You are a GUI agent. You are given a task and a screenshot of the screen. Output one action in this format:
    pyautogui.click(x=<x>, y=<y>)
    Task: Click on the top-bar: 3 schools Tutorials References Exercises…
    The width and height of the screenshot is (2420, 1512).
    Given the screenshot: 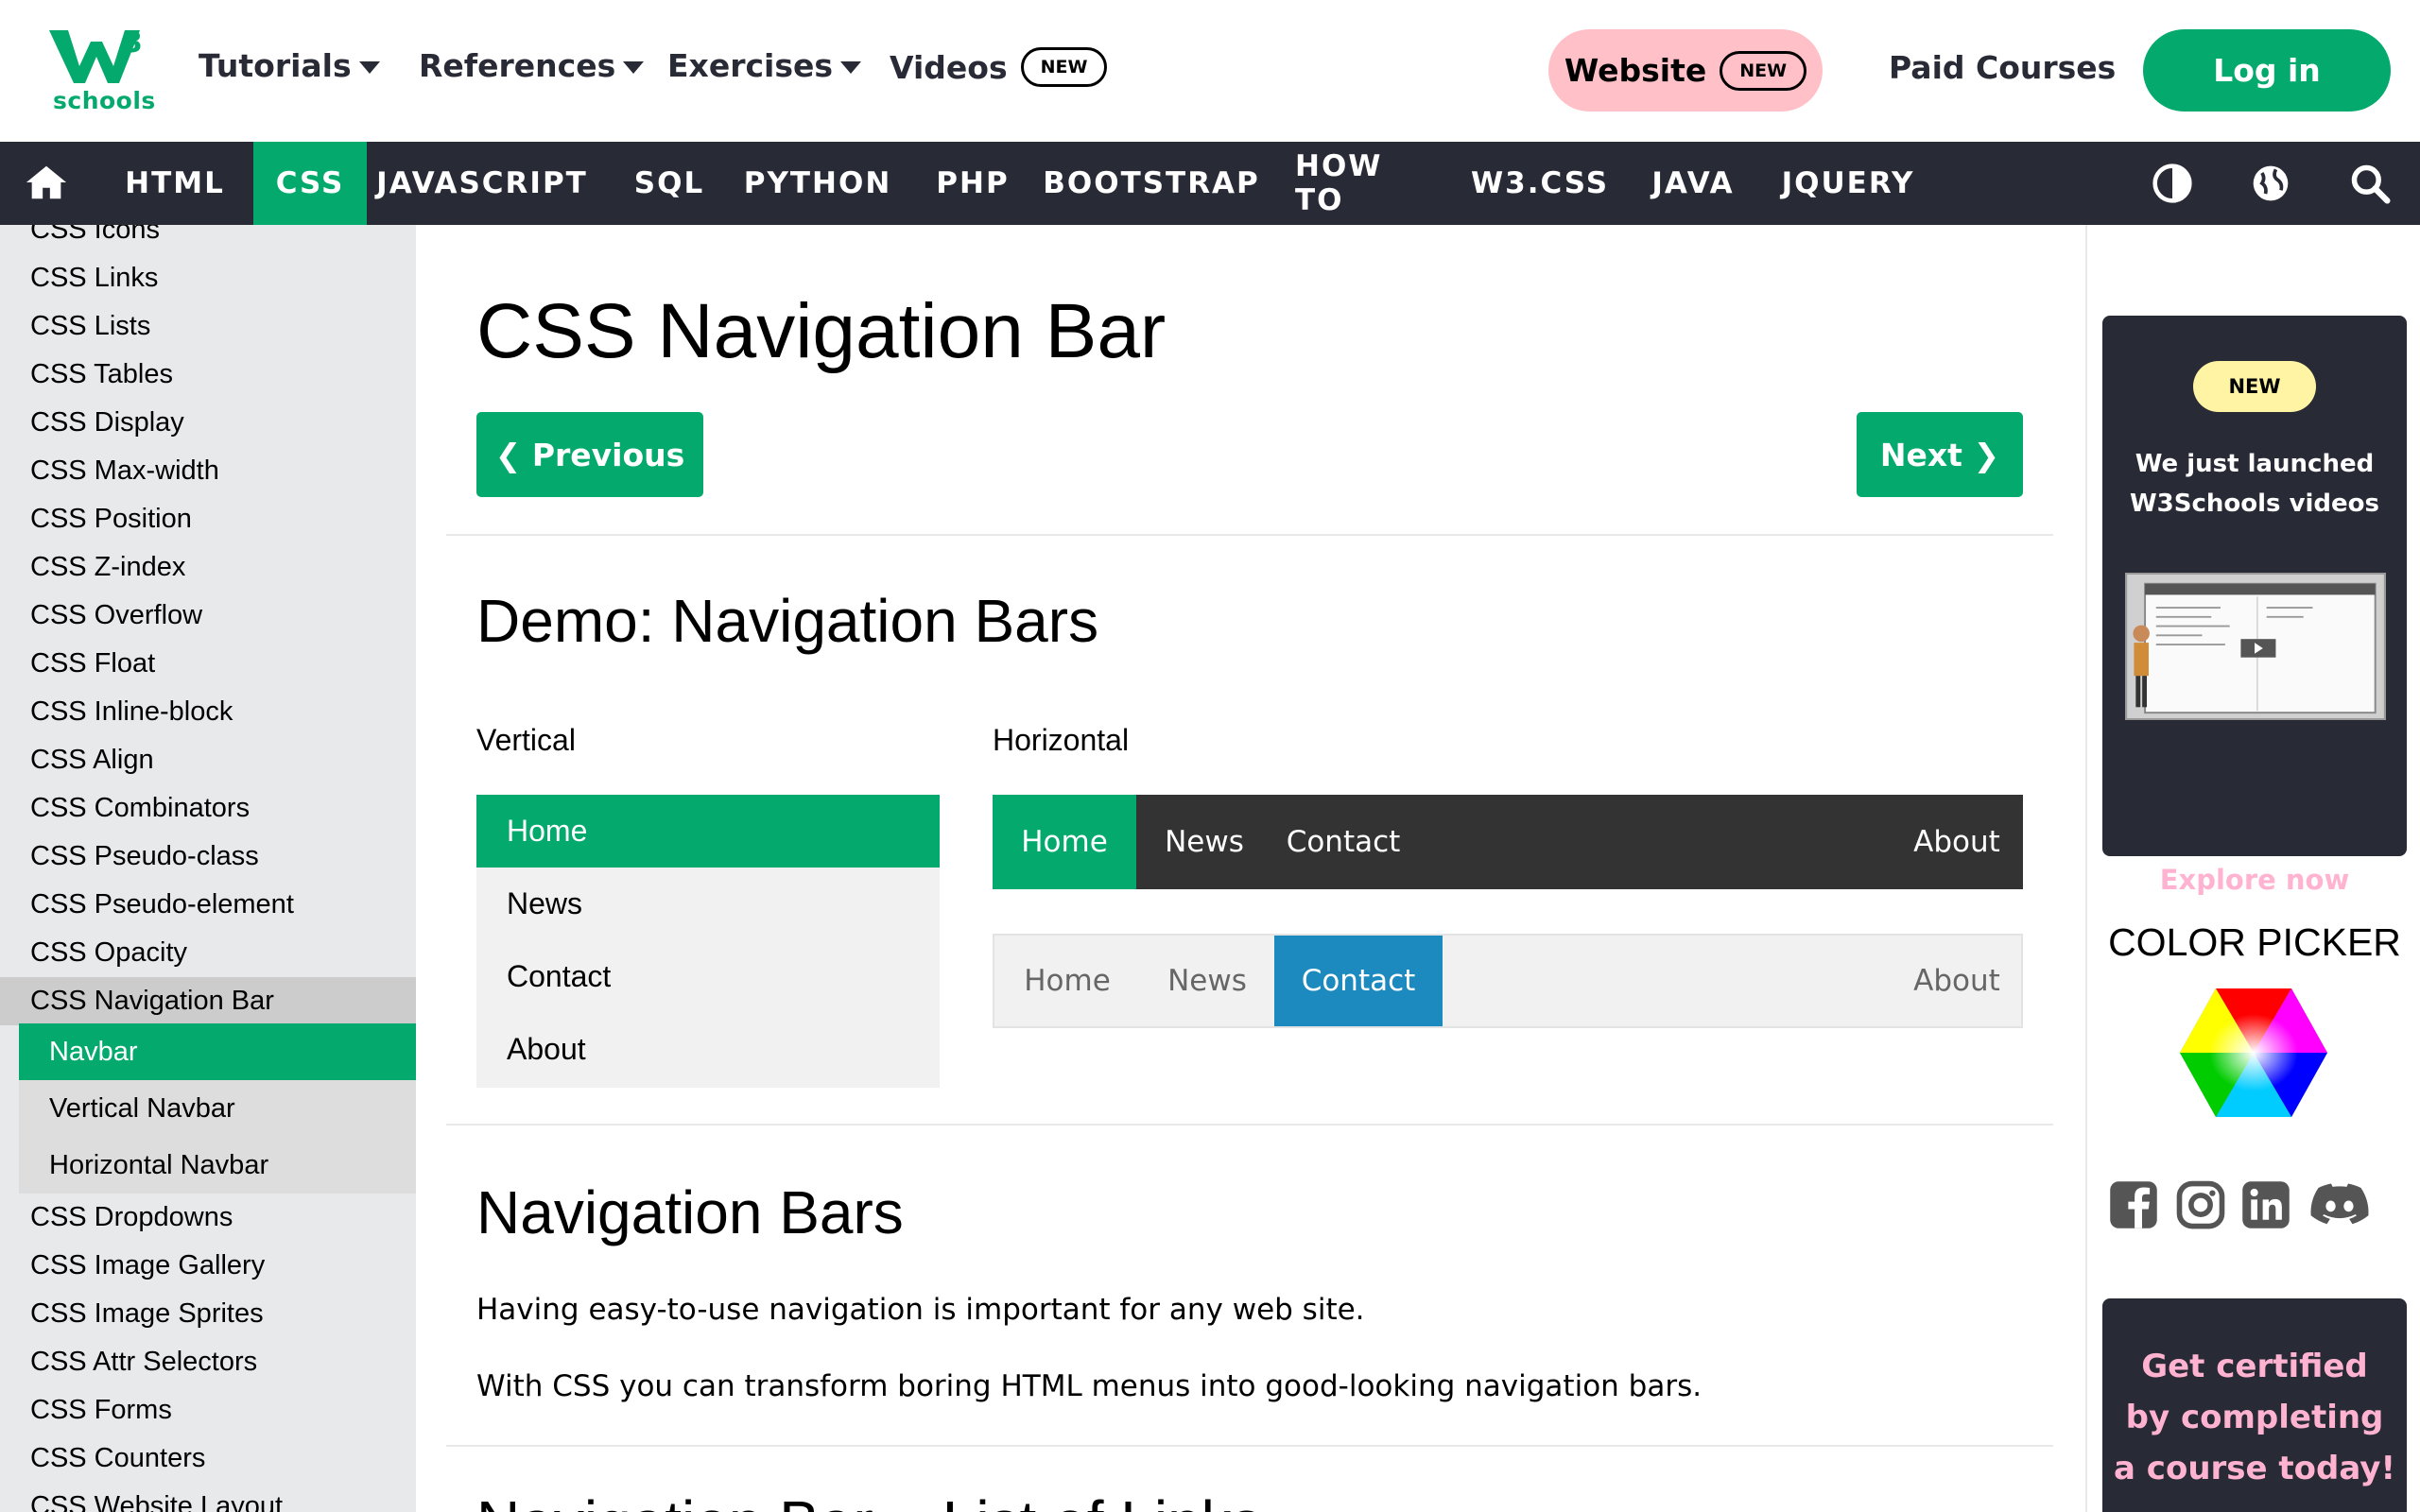 What is the action you would take?
    pyautogui.click(x=1210, y=71)
    